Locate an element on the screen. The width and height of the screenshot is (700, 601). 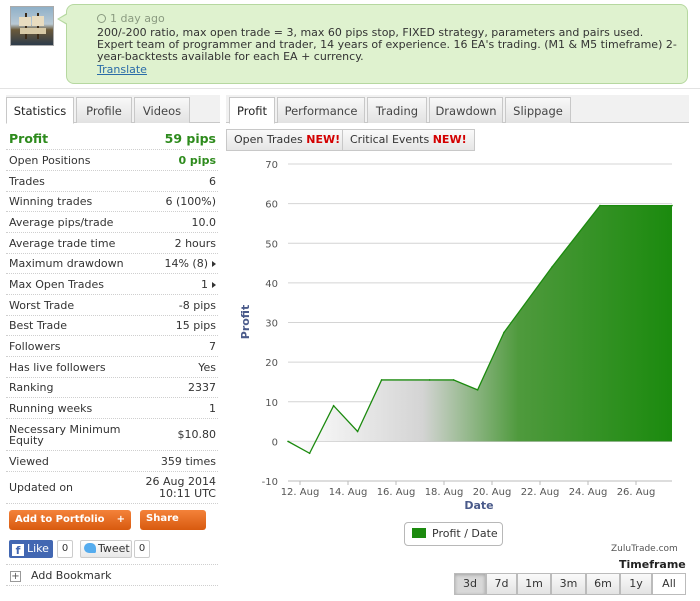
timeframe-1m: 1m is located at coordinates (534, 584).